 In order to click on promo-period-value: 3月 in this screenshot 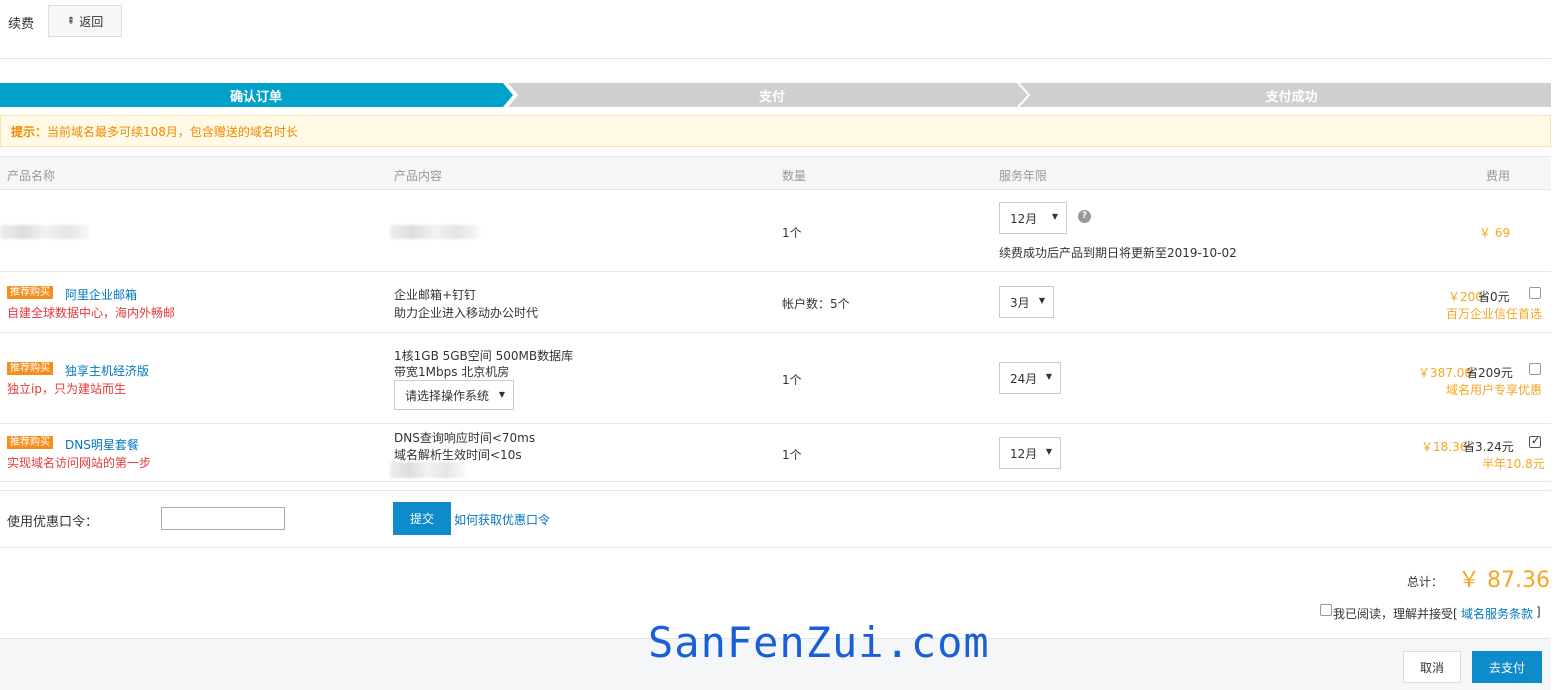, I will do `click(1020, 302)`.